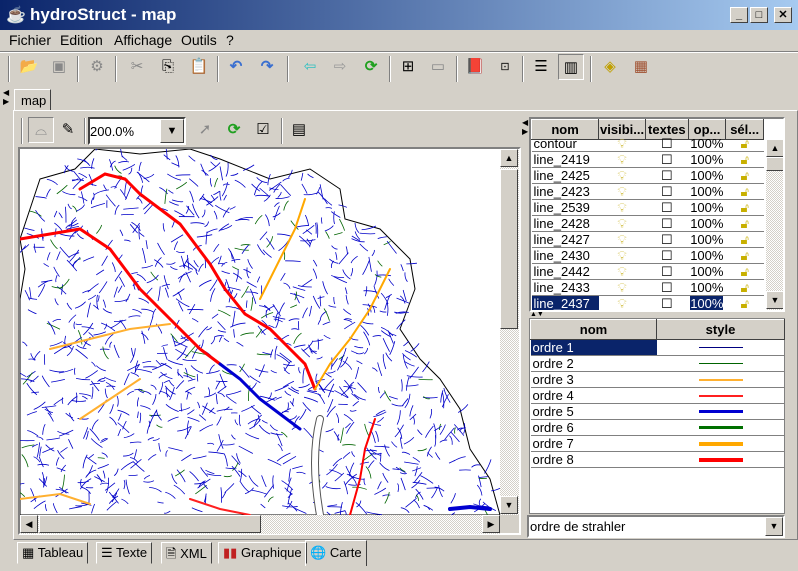  I want to click on legend-row: ordre 7, so click(657, 443).